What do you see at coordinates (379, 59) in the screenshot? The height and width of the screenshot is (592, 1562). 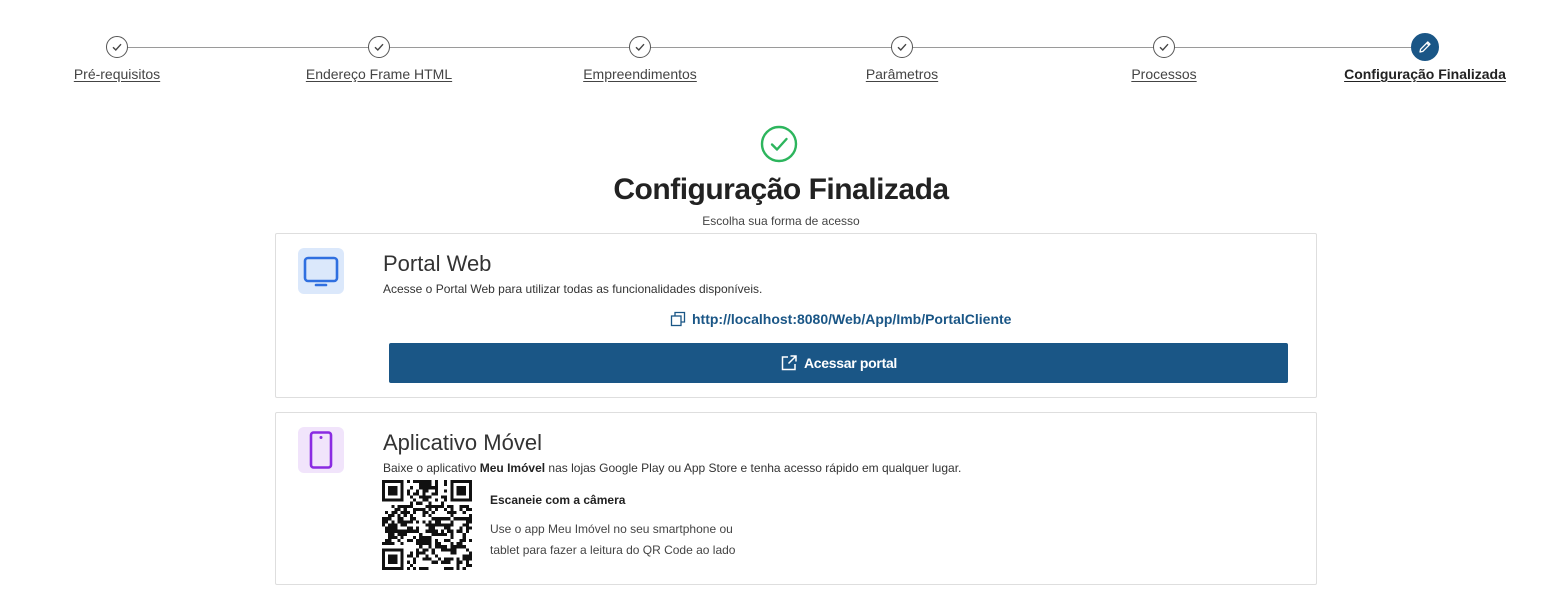 I see `step-endereco-frame-html: Endereço Frame HTML` at bounding box center [379, 59].